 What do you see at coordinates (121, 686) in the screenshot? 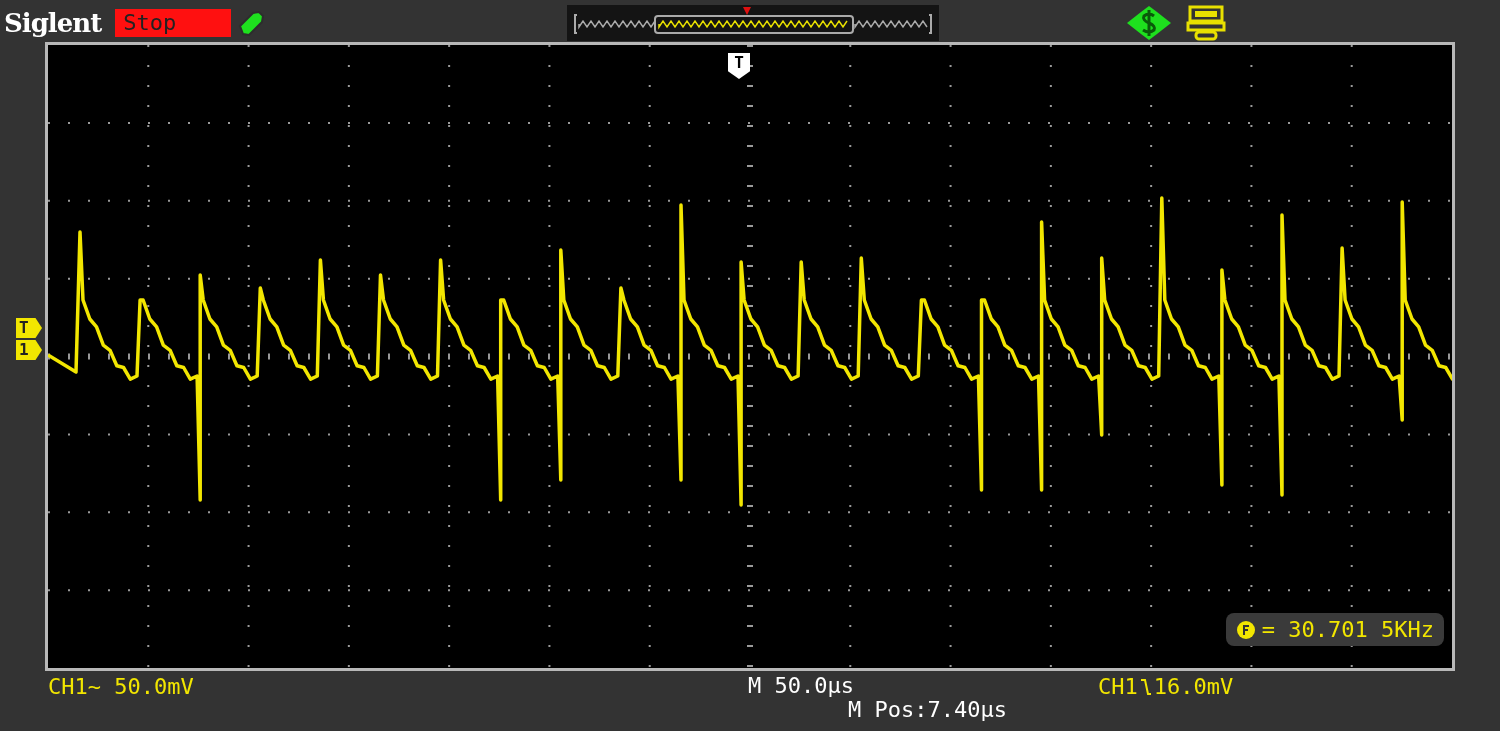
I see `channel-scale: CH1~ 50.0mV` at bounding box center [121, 686].